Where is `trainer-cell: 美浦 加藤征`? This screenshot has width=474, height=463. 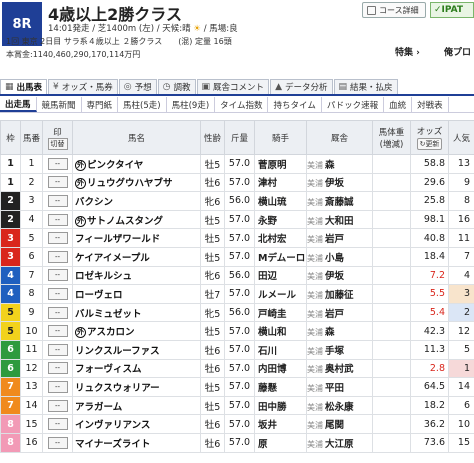 trainer-cell: 美浦 加藤征 is located at coordinates (339, 294).